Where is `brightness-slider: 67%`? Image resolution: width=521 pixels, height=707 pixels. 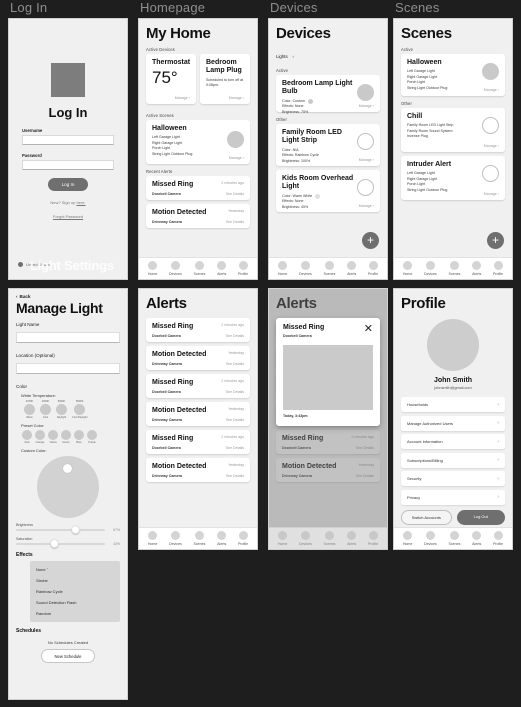
brightness-slider: 67% is located at coordinates (68, 530).